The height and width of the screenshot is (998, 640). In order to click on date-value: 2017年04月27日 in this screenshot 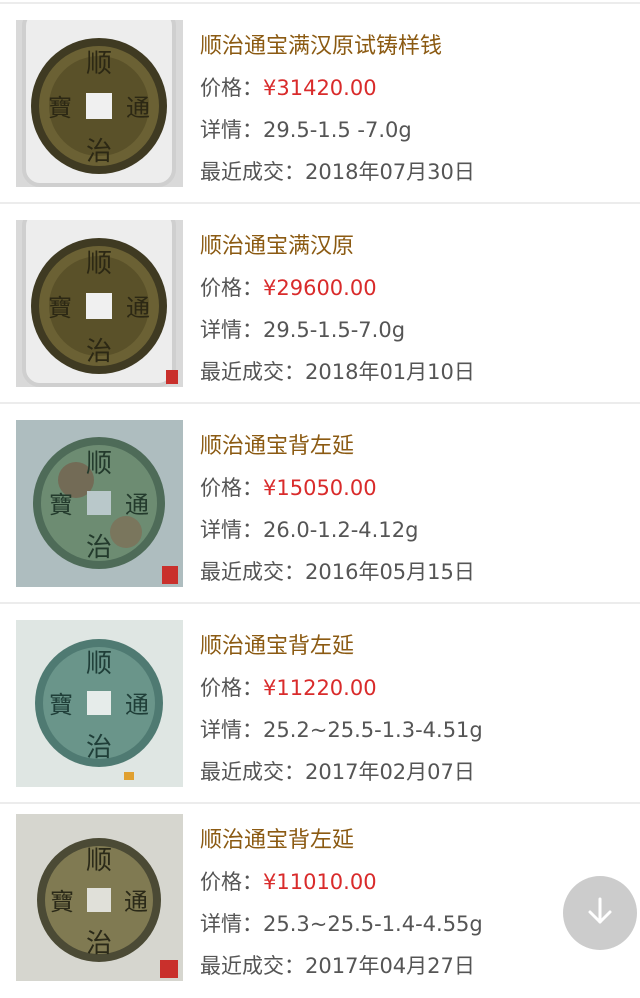, I will do `click(390, 966)`.